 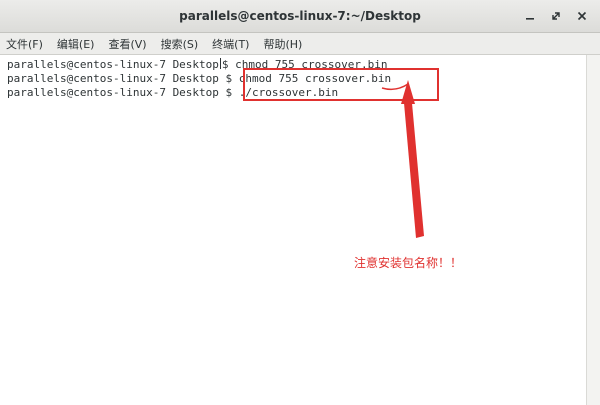 I want to click on minimize-icon, so click(x=530, y=19).